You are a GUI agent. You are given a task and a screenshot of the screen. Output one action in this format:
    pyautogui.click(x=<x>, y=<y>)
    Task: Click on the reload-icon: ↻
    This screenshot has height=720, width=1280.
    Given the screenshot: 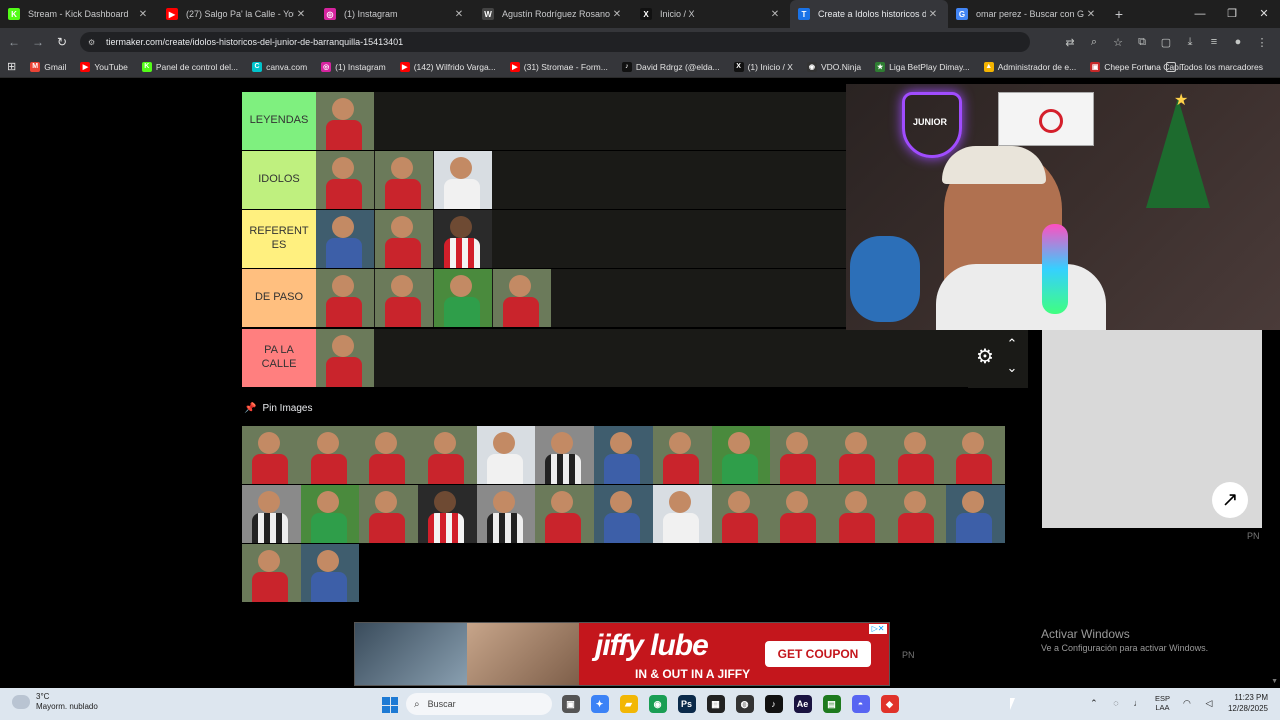 What is the action you would take?
    pyautogui.click(x=62, y=42)
    